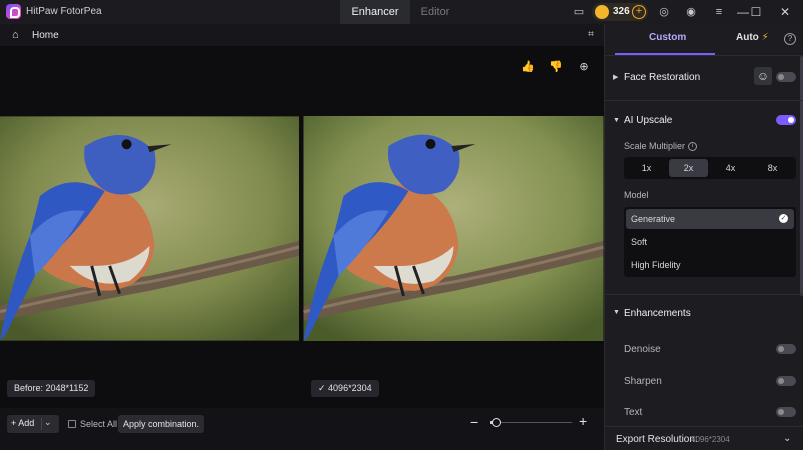 Image resolution: width=803 pixels, height=450 pixels. I want to click on sharpen-label: Sharpen, so click(643, 381).